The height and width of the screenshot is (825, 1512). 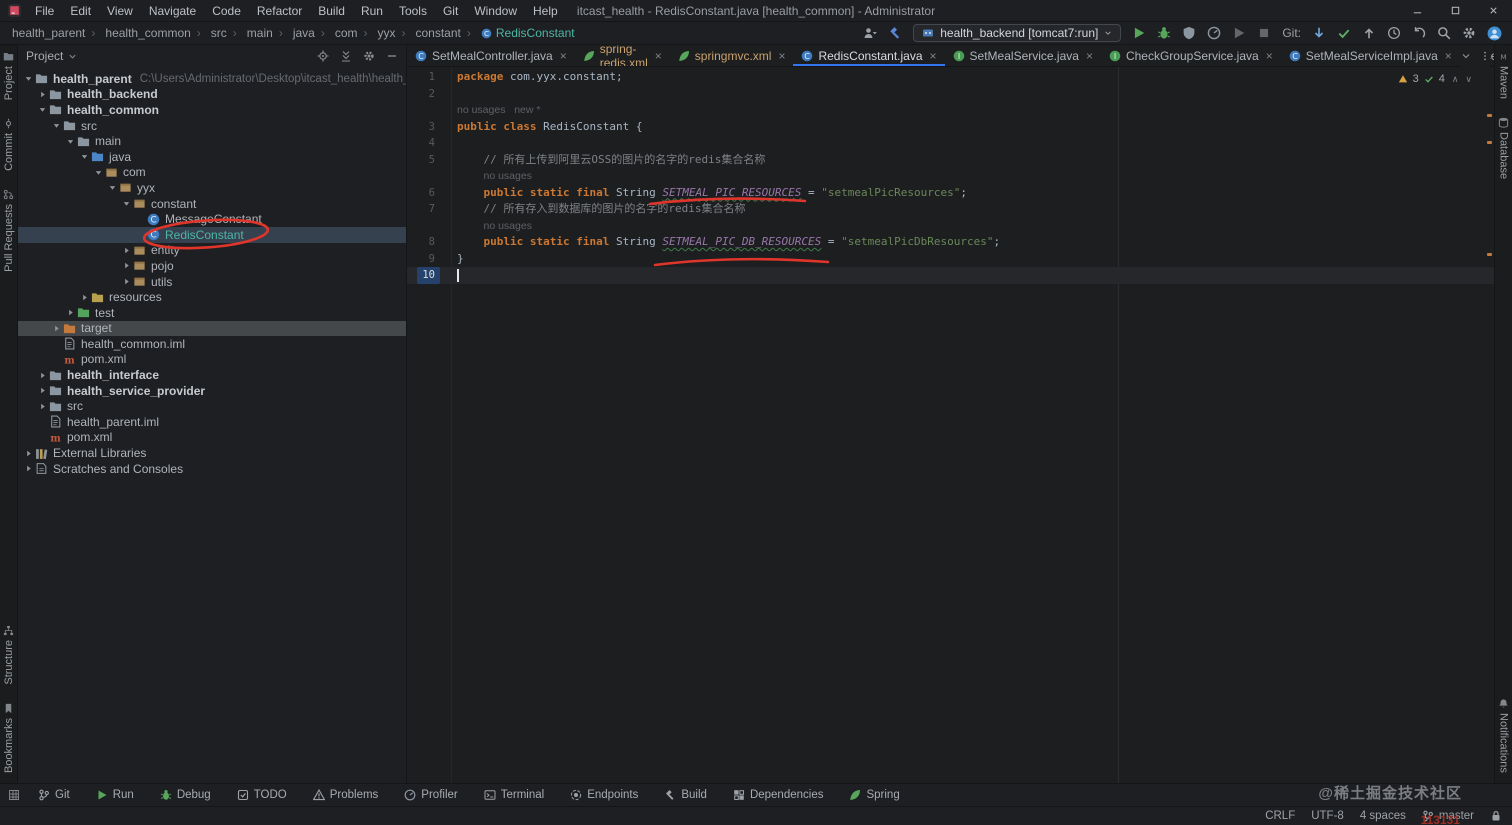 I want to click on tree-item-target: target, so click(x=212, y=328).